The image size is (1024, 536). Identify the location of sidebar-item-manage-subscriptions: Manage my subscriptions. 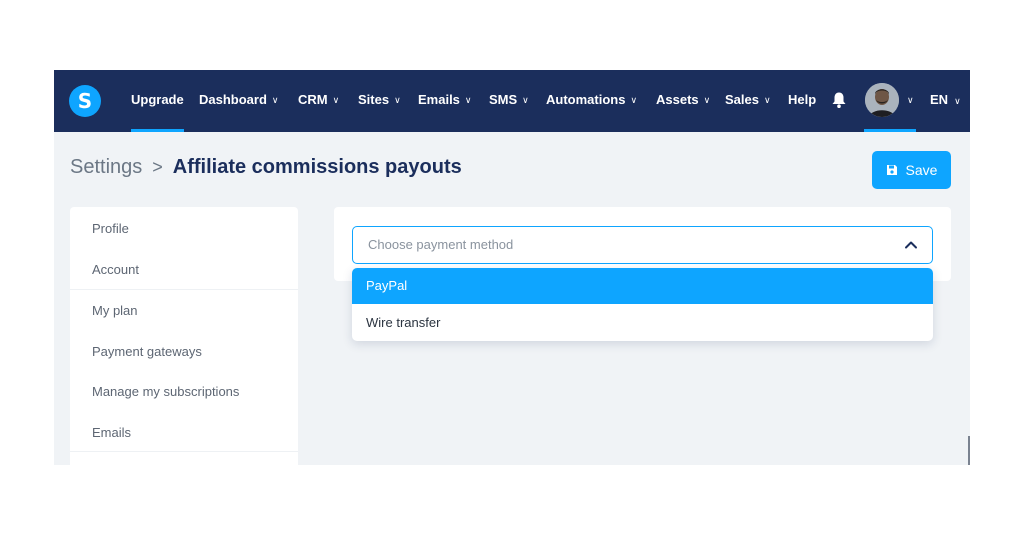
(165, 391).